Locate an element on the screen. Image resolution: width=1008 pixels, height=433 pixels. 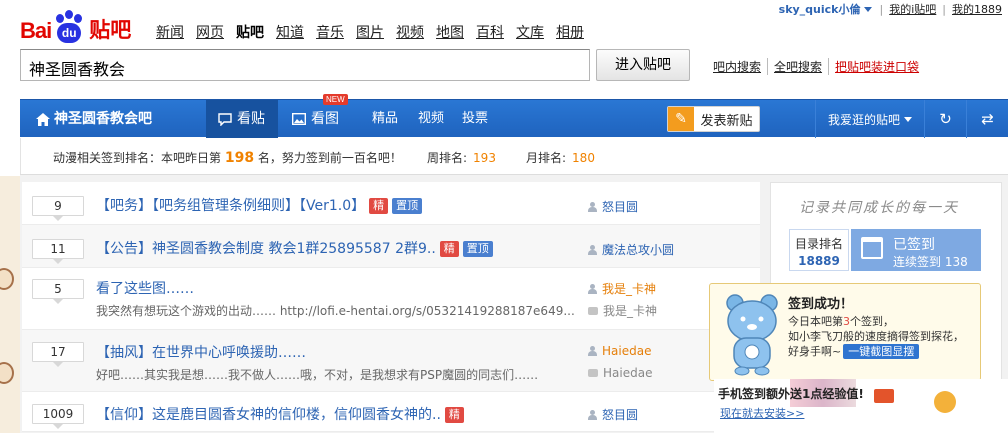
popup-line2: 如小李飞刀般的速度摘得签到探花， is located at coordinates (876, 336).